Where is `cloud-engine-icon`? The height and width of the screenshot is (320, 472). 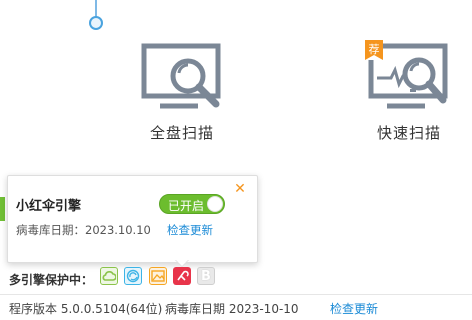
cloud-engine-icon is located at coordinates (109, 276).